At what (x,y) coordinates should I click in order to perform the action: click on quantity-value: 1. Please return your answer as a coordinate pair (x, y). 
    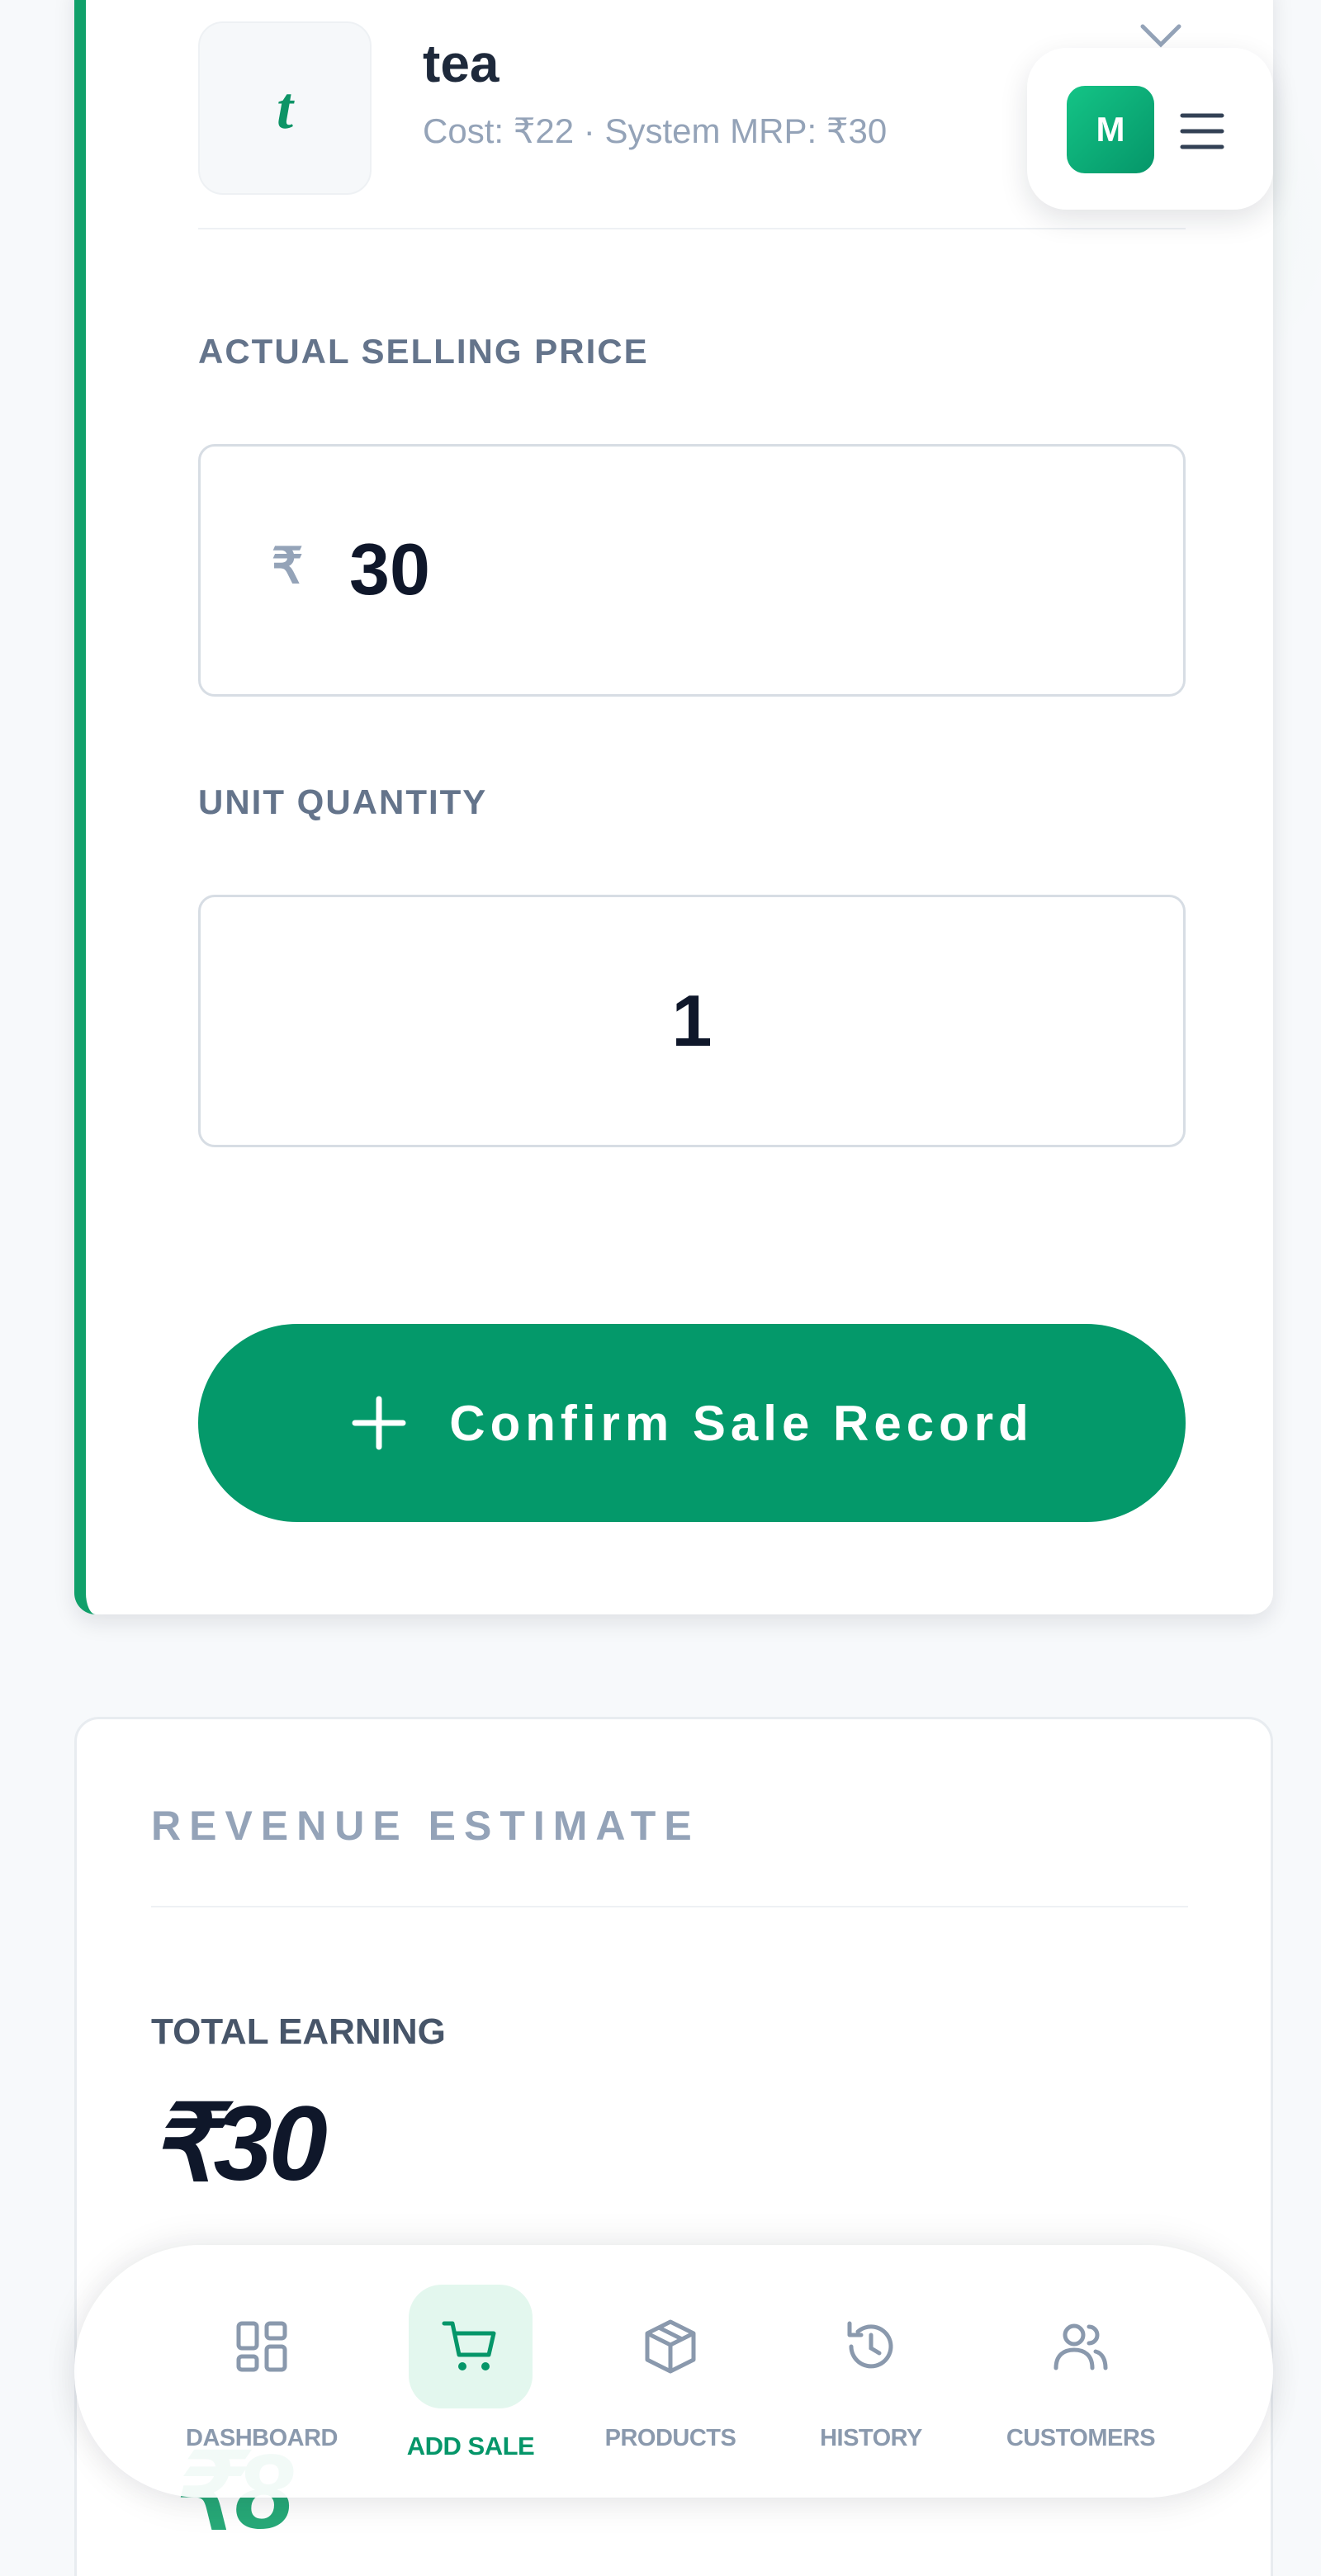
    Looking at the image, I should click on (692, 1020).